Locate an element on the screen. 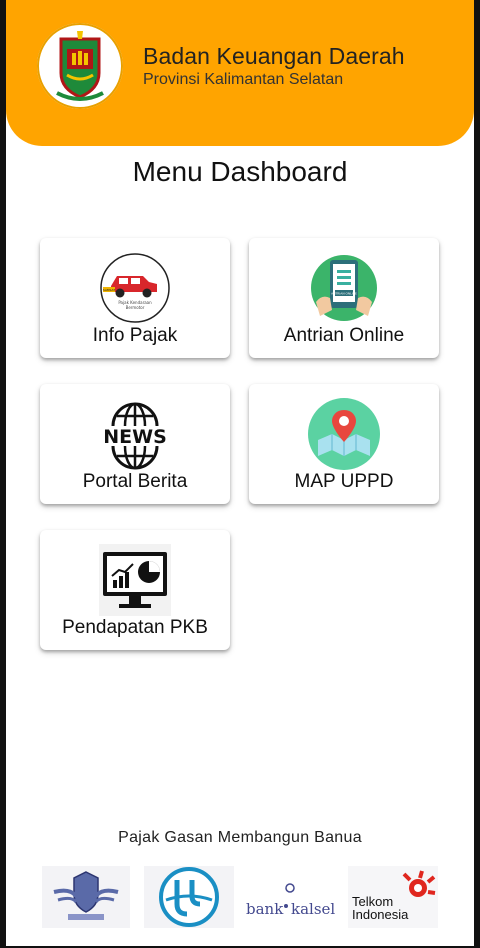 The height and width of the screenshot is (948, 480). news-globe-icon: NEWS is located at coordinates (135, 436).